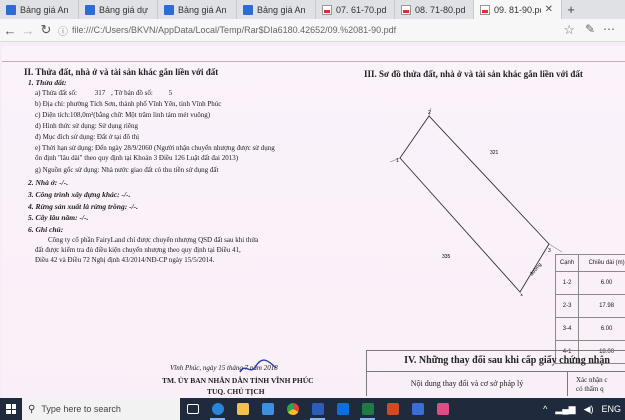 The height and width of the screenshot is (420, 625). What do you see at coordinates (589, 409) in the screenshot?
I see `volume-icon: ◀)` at bounding box center [589, 409].